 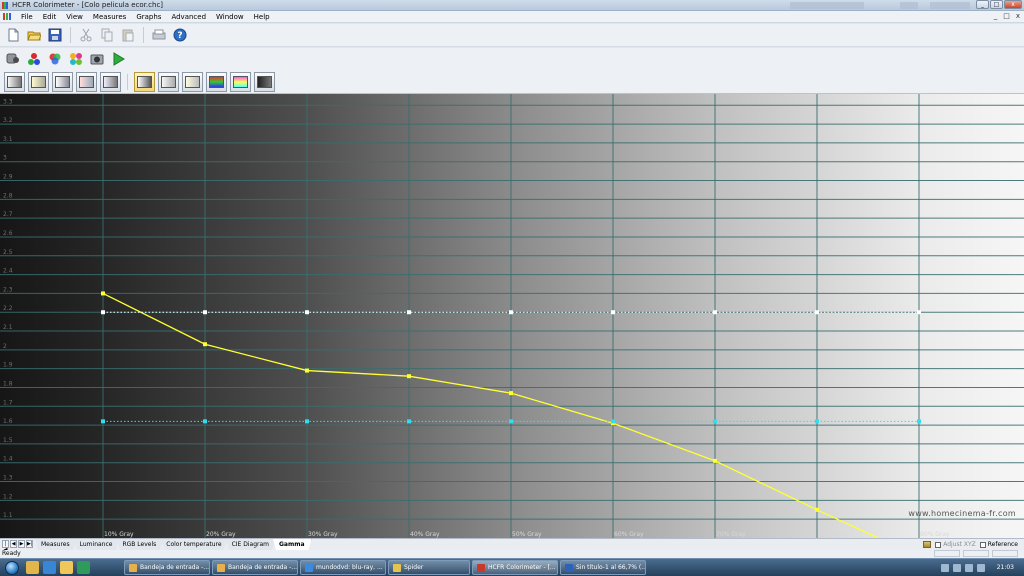 What do you see at coordinates (1005, 567) in the screenshot?
I see `clock: 21:03` at bounding box center [1005, 567].